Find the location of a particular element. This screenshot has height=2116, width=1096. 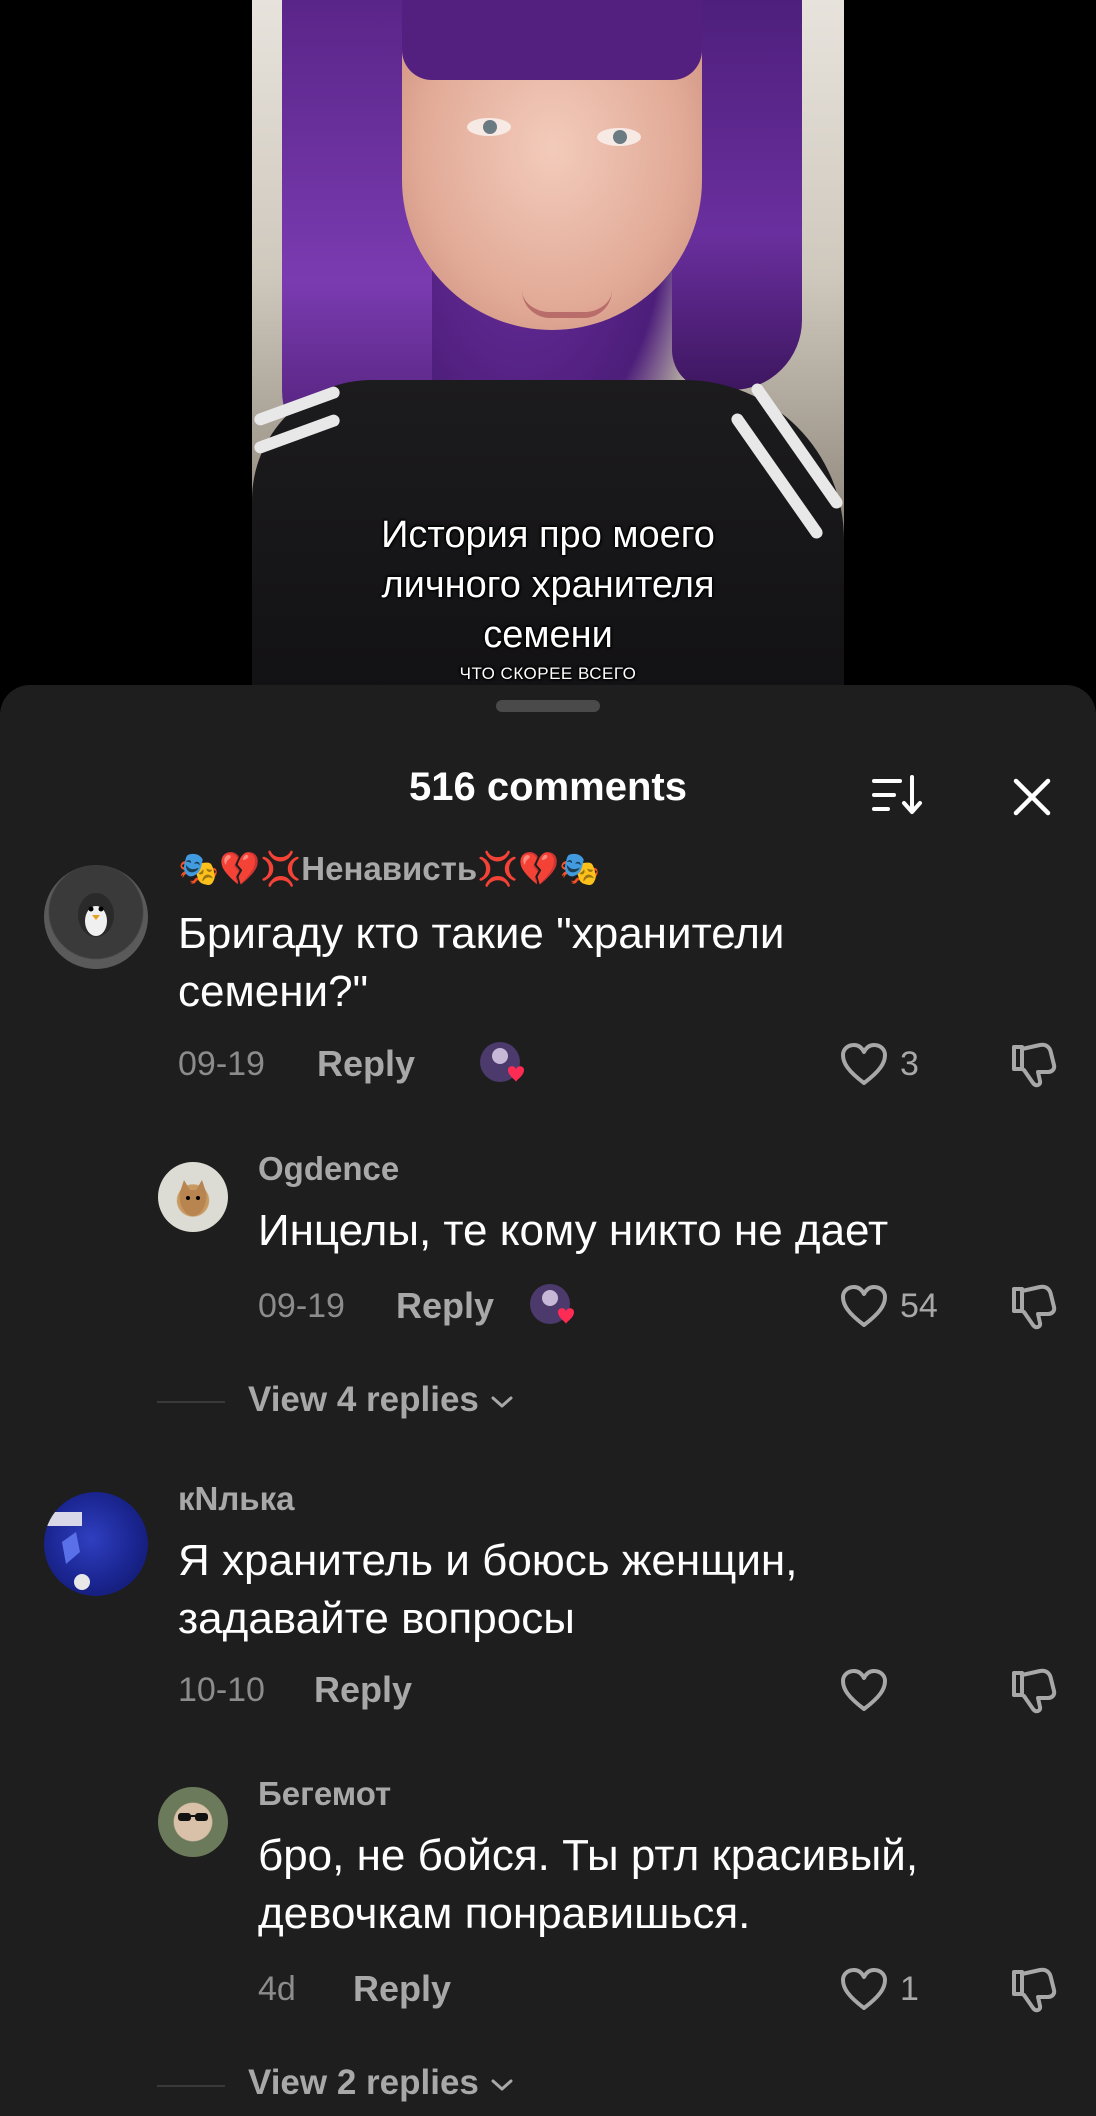

video-bangs is located at coordinates (552, 40).